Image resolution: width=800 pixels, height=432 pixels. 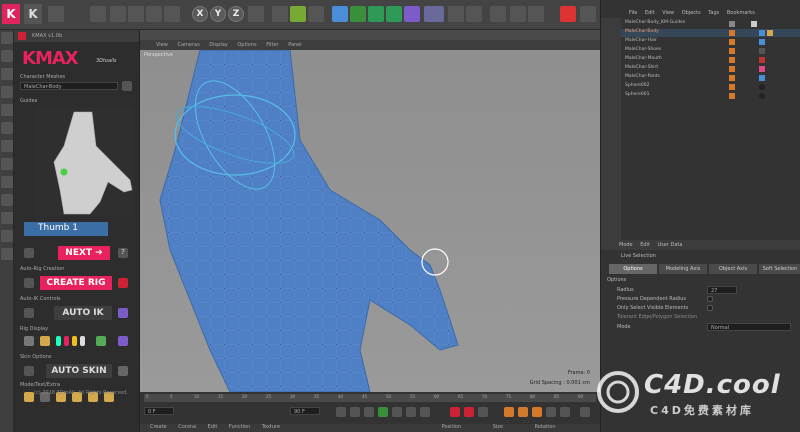 I want to click on viewport-menu-filter: Filter, so click(x=272, y=45).